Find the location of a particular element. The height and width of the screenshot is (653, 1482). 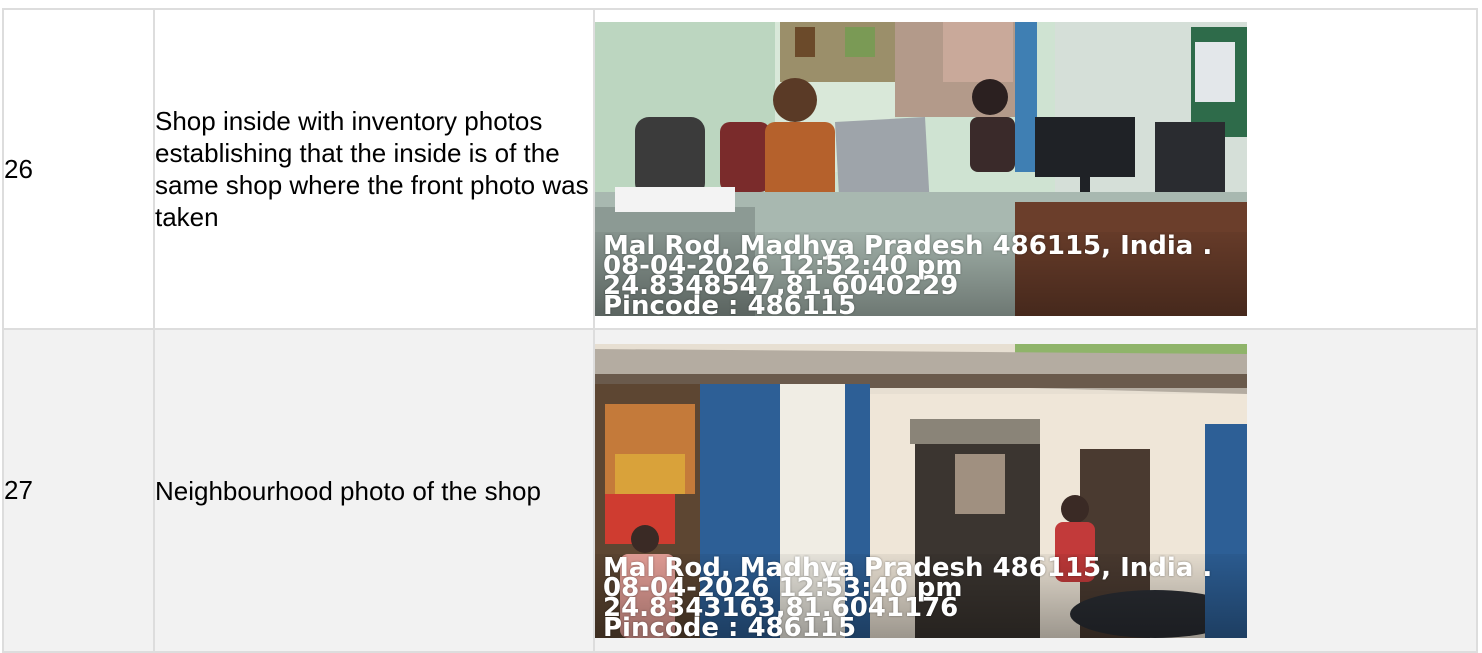

row-number: 26 is located at coordinates (78, 169).